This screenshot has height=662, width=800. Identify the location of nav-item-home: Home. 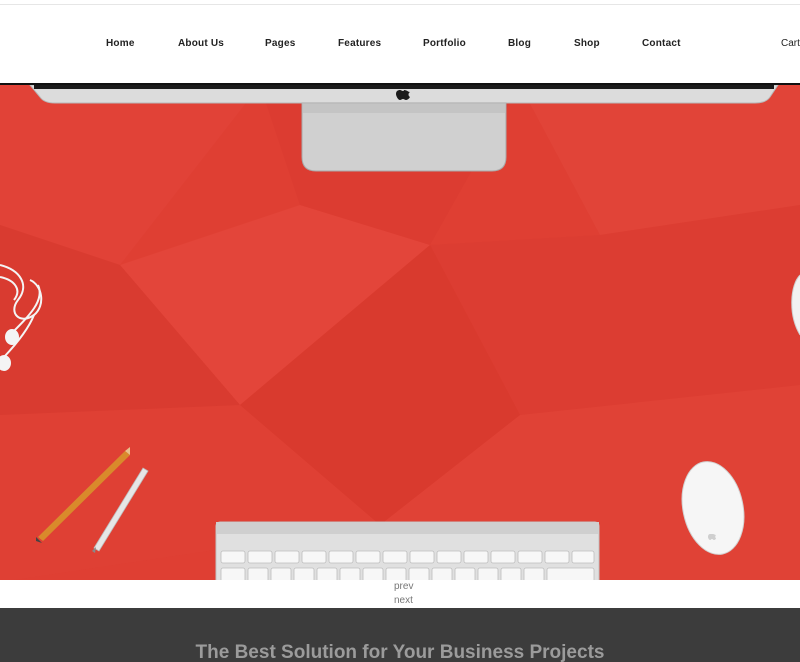
(120, 43).